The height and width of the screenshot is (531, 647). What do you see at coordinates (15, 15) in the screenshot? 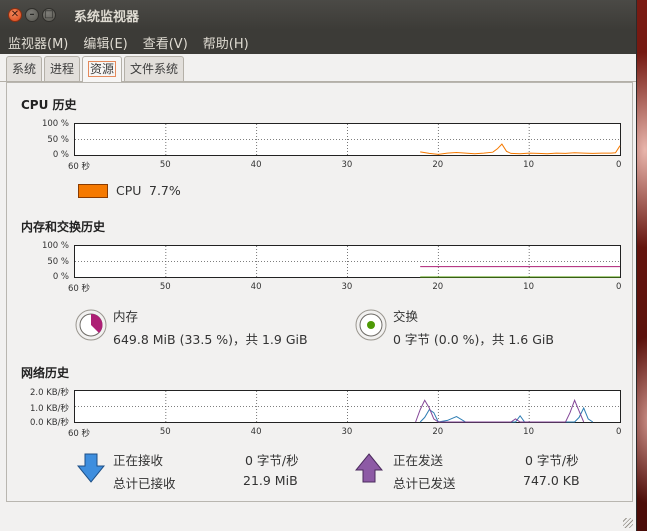
I see `close-button: ✕` at bounding box center [15, 15].